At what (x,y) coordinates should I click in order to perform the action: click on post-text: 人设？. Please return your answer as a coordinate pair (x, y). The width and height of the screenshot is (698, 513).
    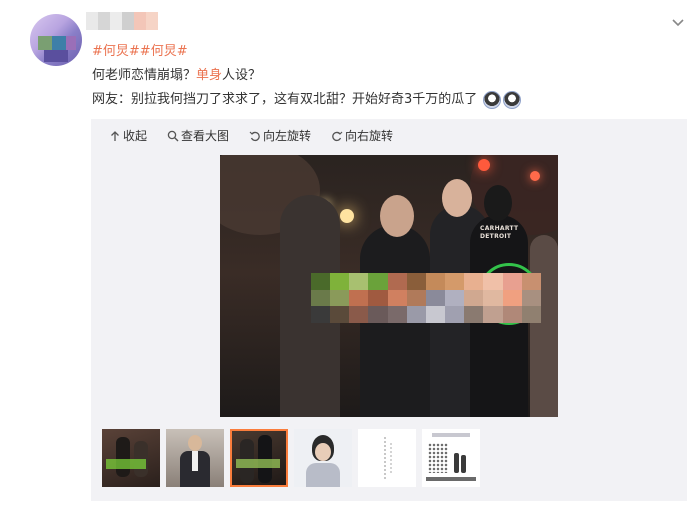
    Looking at the image, I should click on (242, 75).